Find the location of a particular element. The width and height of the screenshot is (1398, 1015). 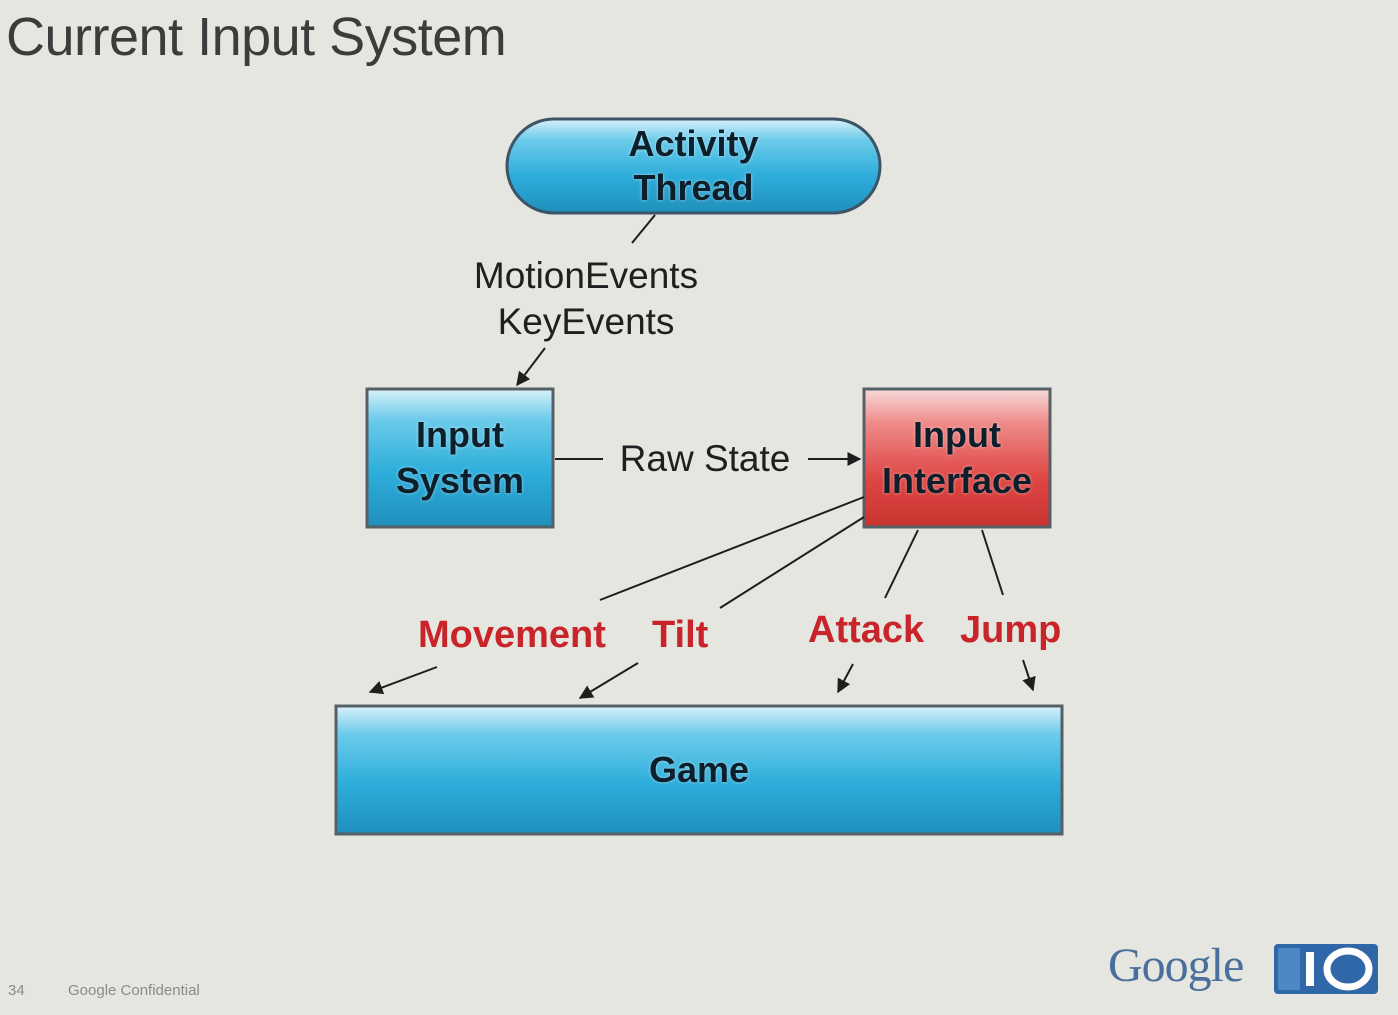

activity-to-events-line is located at coordinates (643, 229).